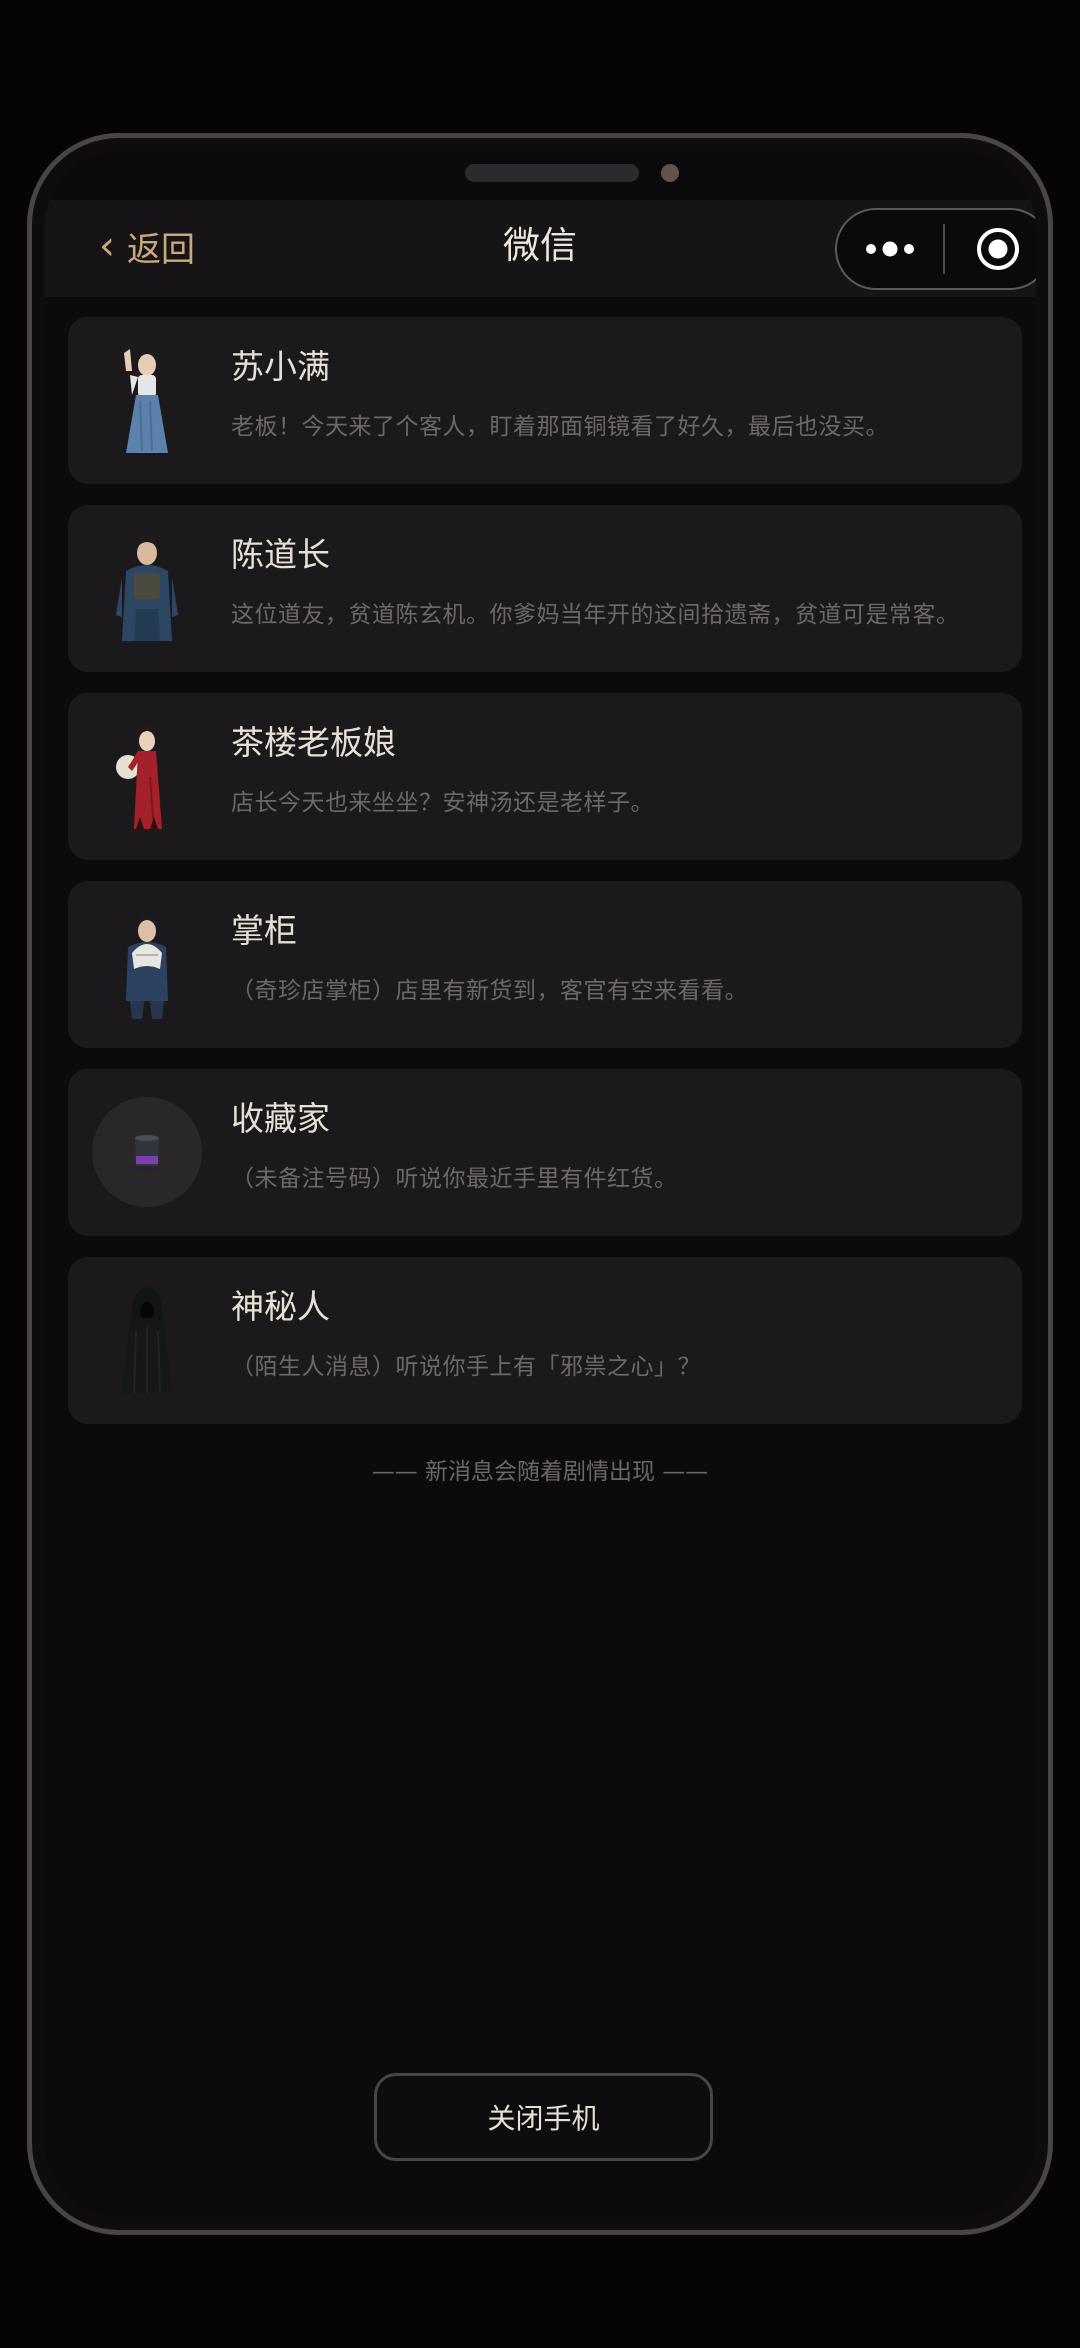 The image size is (1080, 2348). I want to click on chat-preview: 老板！今天来了个客人，盯着那面铜镜看了好久，最后也没买。, so click(560, 427).